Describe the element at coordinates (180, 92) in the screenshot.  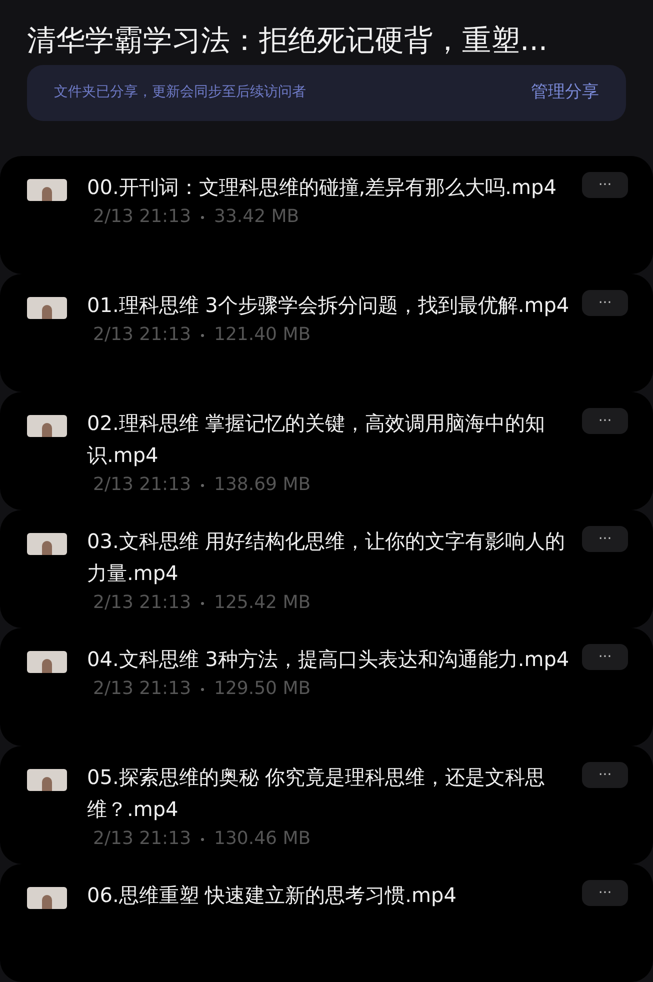
I see `share-message: 文件夹已分享，更新会同步至后续访问者` at that location.